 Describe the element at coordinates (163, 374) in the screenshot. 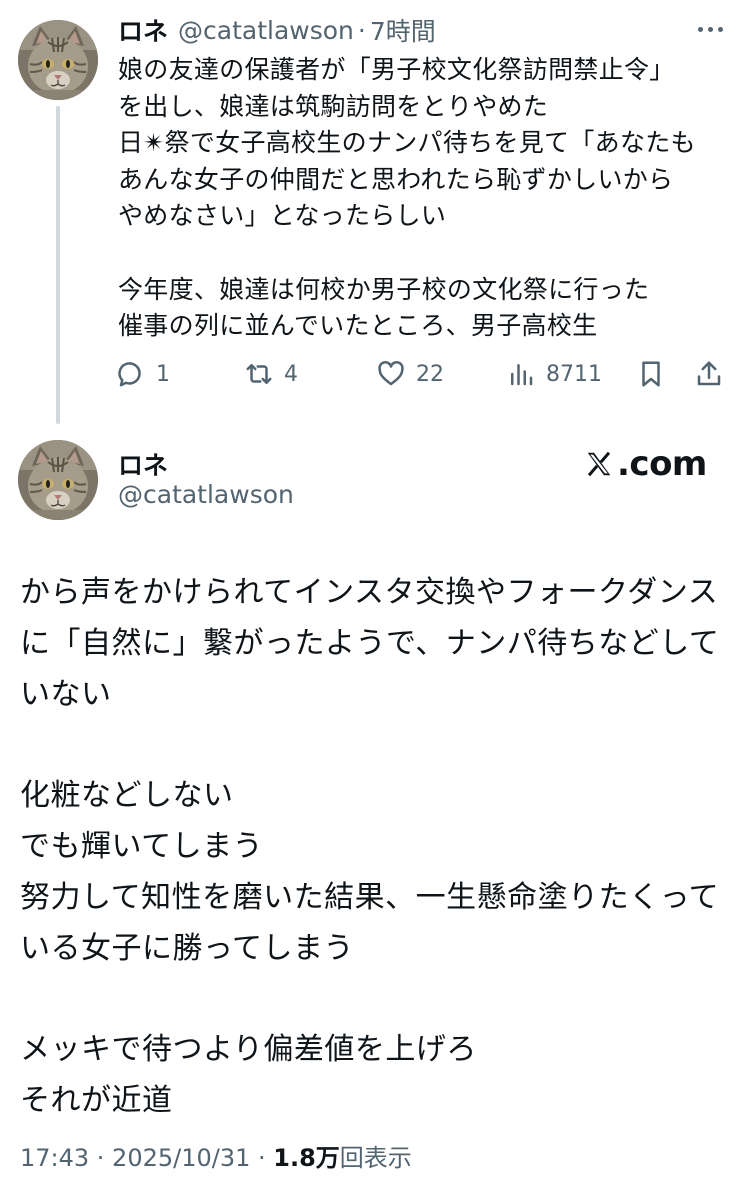

I see `reply-count: 1` at that location.